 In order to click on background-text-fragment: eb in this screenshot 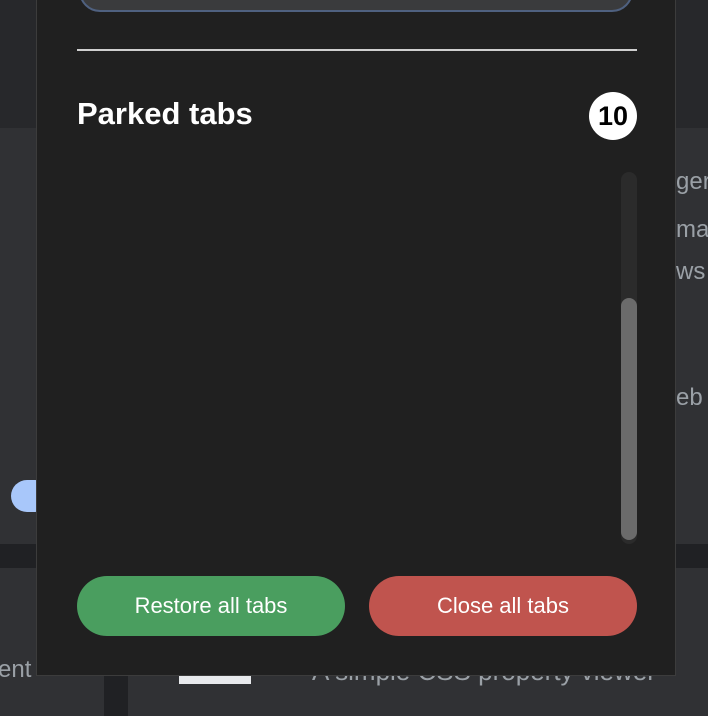, I will do `click(689, 397)`.